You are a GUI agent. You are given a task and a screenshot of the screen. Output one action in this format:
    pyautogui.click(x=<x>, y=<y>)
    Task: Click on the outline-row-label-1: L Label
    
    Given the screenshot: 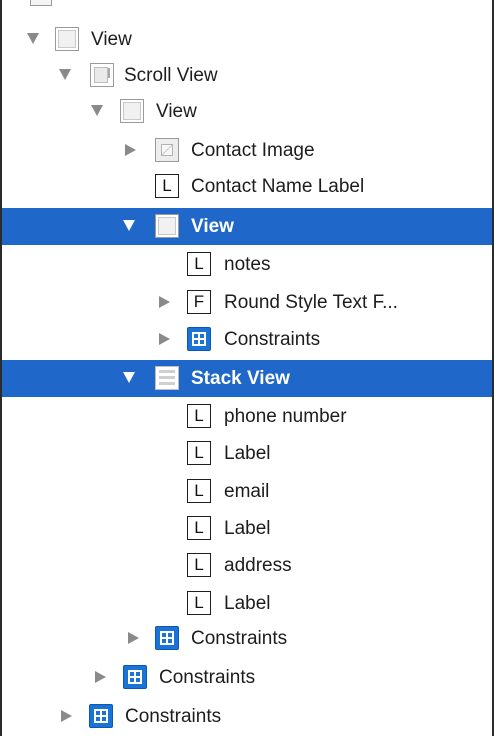 What is the action you would take?
    pyautogui.click(x=247, y=453)
    